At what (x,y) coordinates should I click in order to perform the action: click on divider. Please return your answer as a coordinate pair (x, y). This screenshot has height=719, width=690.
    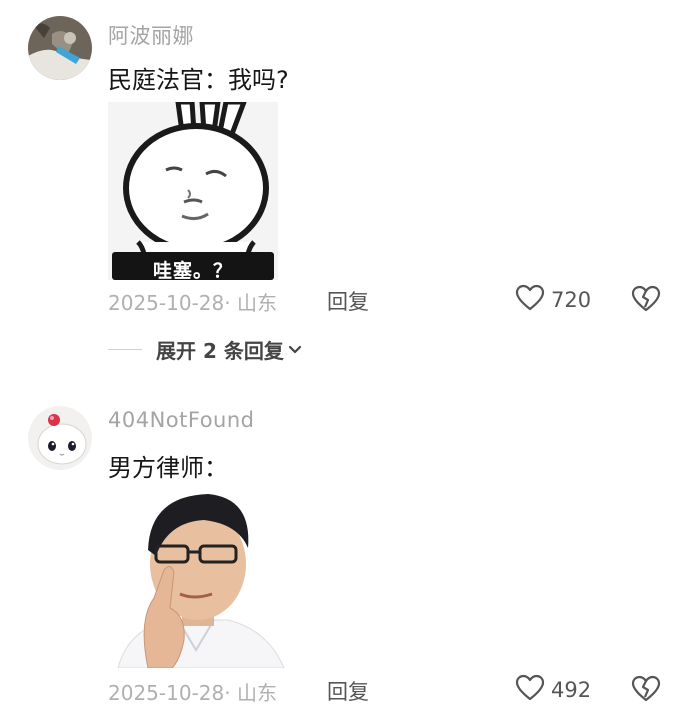
    Looking at the image, I should click on (125, 349).